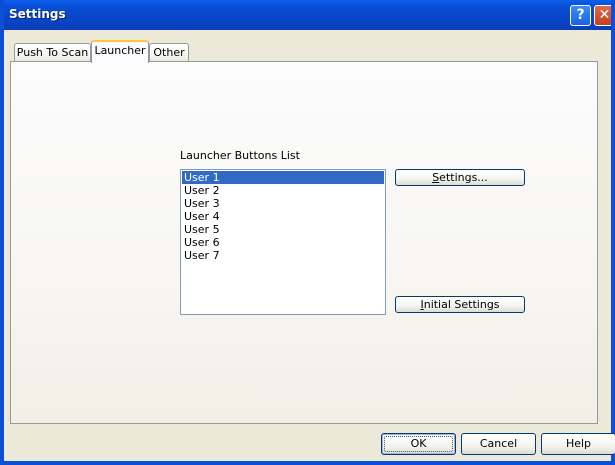  Describe the element at coordinates (283, 255) in the screenshot. I see `list-item: User 7` at that location.